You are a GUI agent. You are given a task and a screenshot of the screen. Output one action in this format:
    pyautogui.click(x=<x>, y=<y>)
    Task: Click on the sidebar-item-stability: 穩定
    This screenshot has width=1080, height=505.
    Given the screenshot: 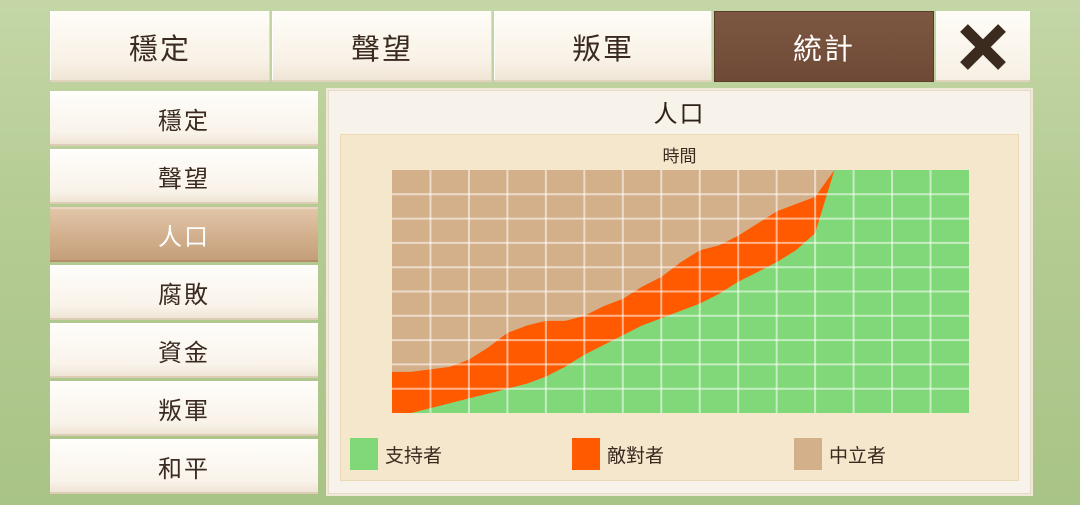 What is the action you would take?
    pyautogui.click(x=184, y=118)
    